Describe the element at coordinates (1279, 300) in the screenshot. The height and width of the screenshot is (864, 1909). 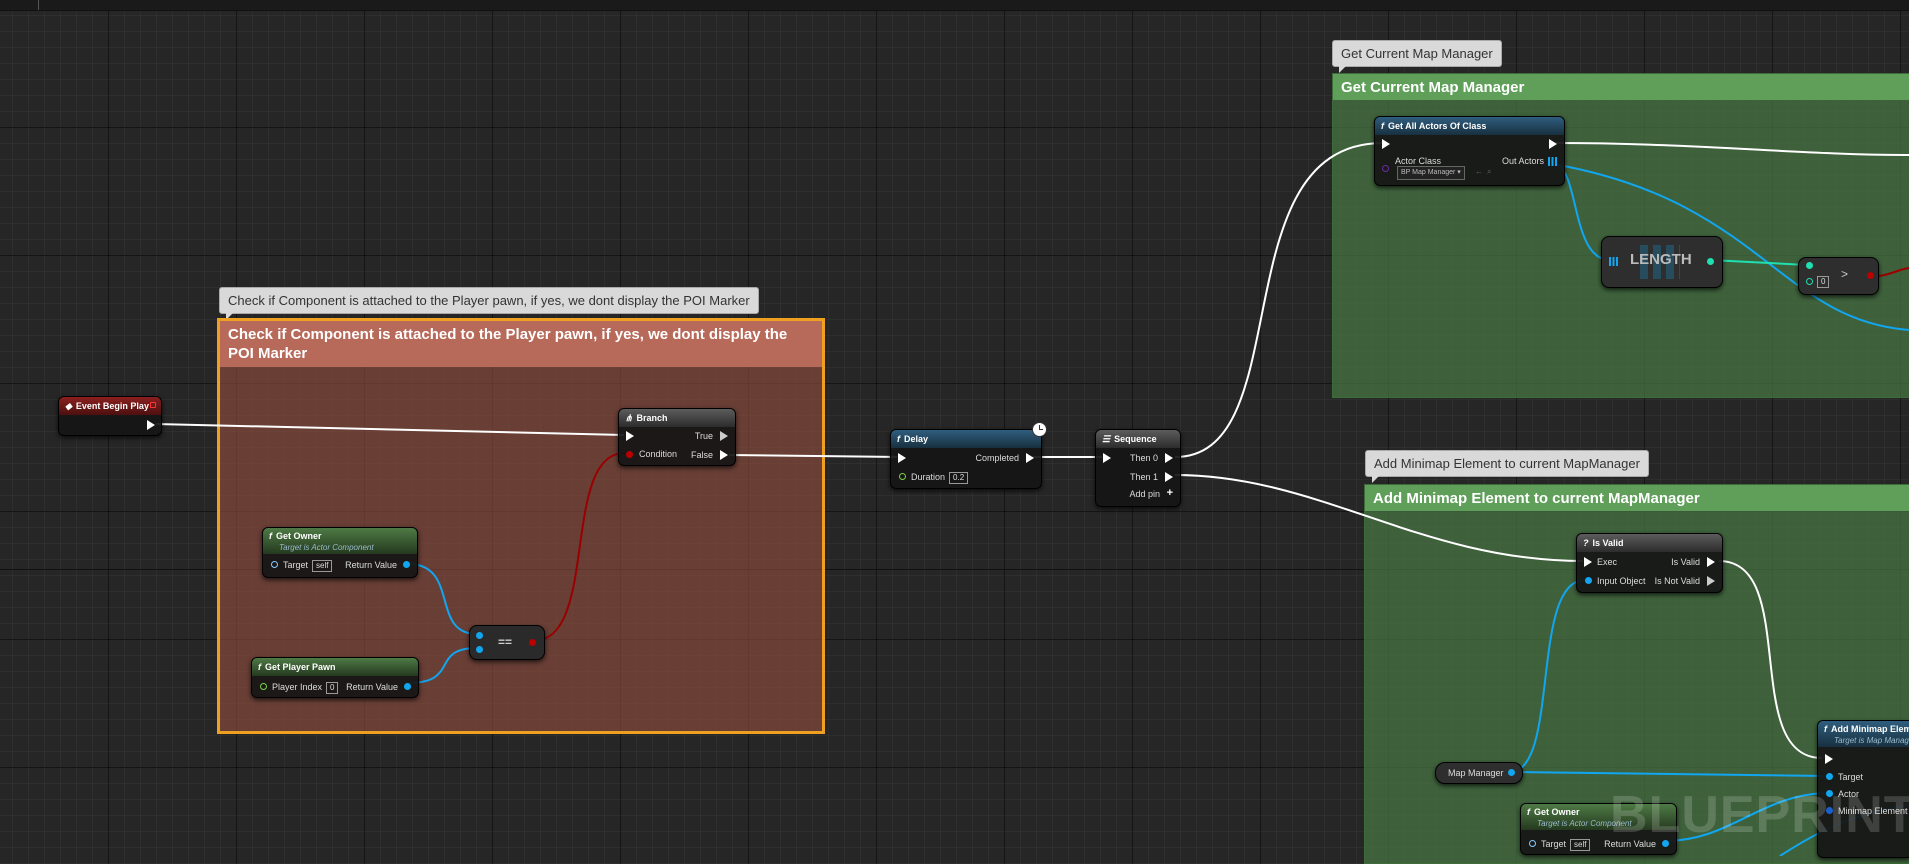
I see `wire-exec-then0-to-get-all-actors` at that location.